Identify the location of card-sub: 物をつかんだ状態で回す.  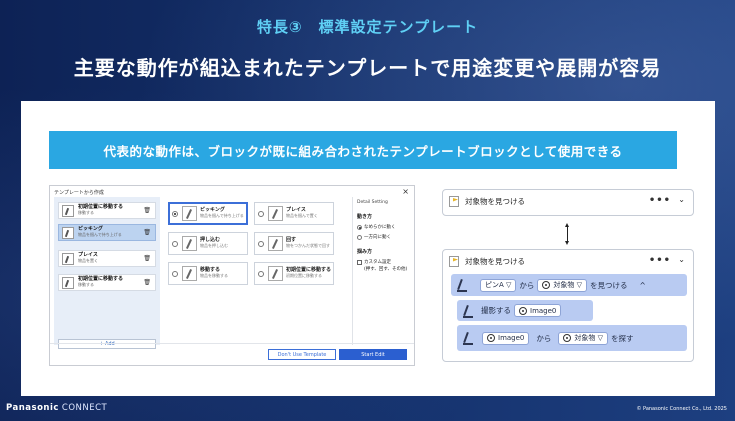
(308, 245).